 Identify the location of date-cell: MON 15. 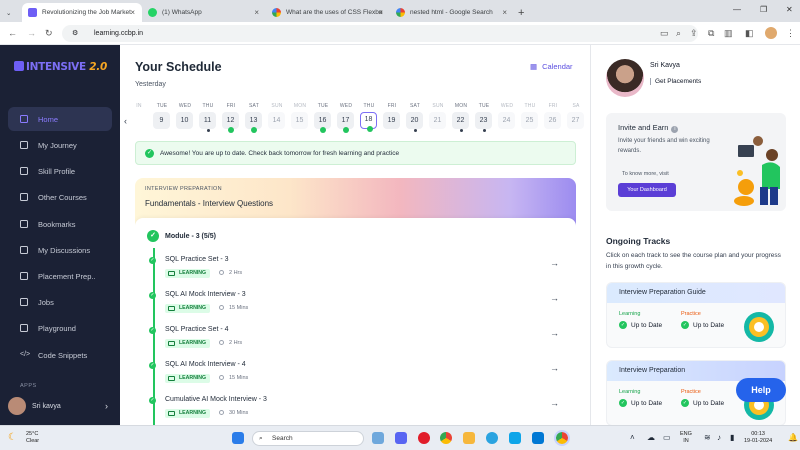
(300, 116).